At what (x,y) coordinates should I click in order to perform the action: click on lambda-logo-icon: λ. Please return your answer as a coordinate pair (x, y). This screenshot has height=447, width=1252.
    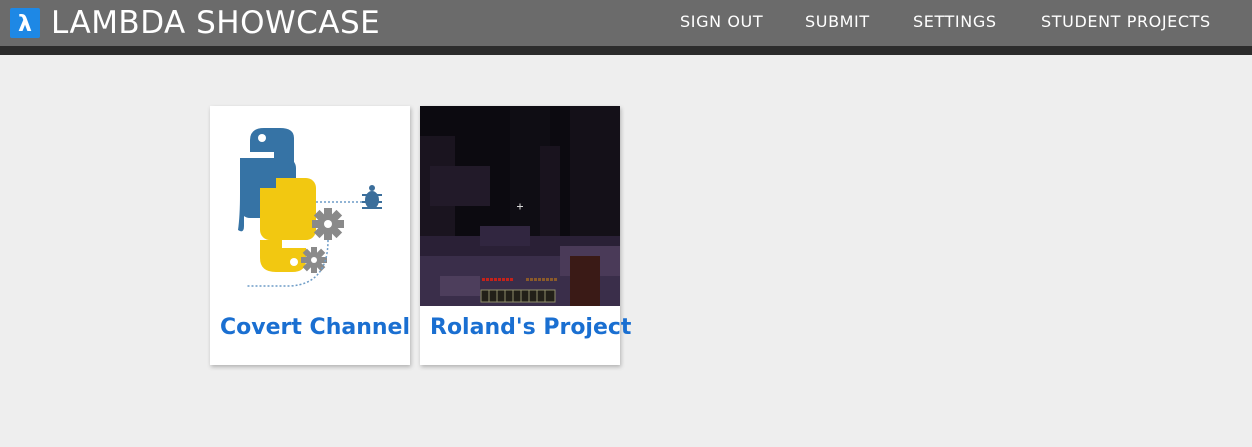
    Looking at the image, I should click on (25, 23).